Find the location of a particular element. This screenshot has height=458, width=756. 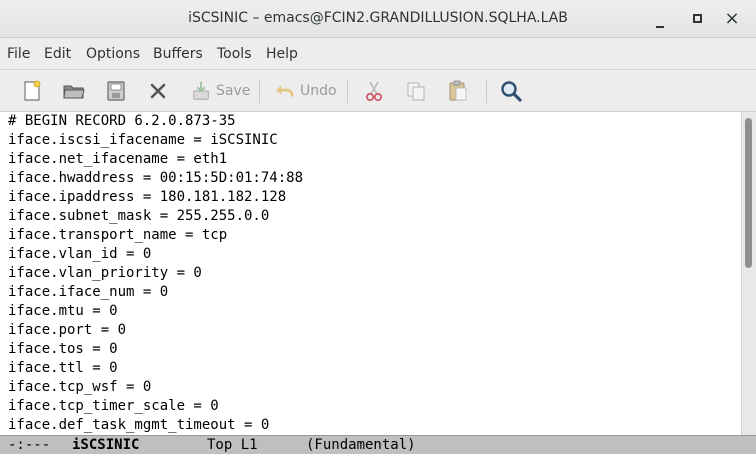

scissors-icon is located at coordinates (374, 91).